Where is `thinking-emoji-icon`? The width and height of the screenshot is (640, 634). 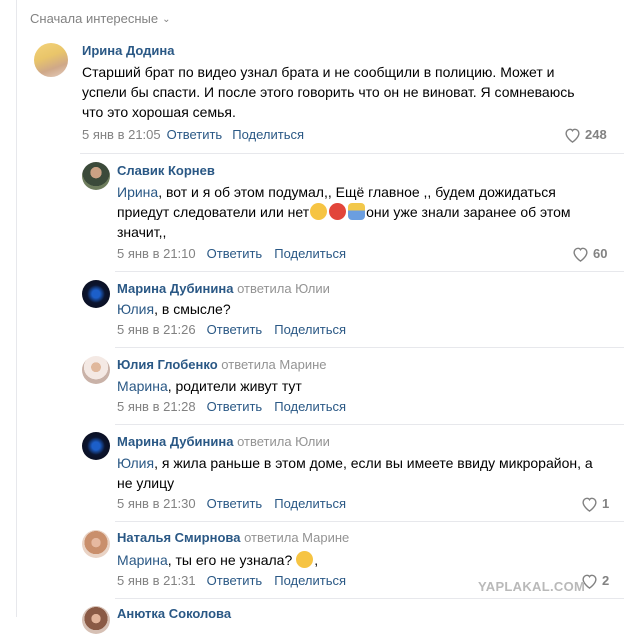
thinking-emoji-icon is located at coordinates (319, 211).